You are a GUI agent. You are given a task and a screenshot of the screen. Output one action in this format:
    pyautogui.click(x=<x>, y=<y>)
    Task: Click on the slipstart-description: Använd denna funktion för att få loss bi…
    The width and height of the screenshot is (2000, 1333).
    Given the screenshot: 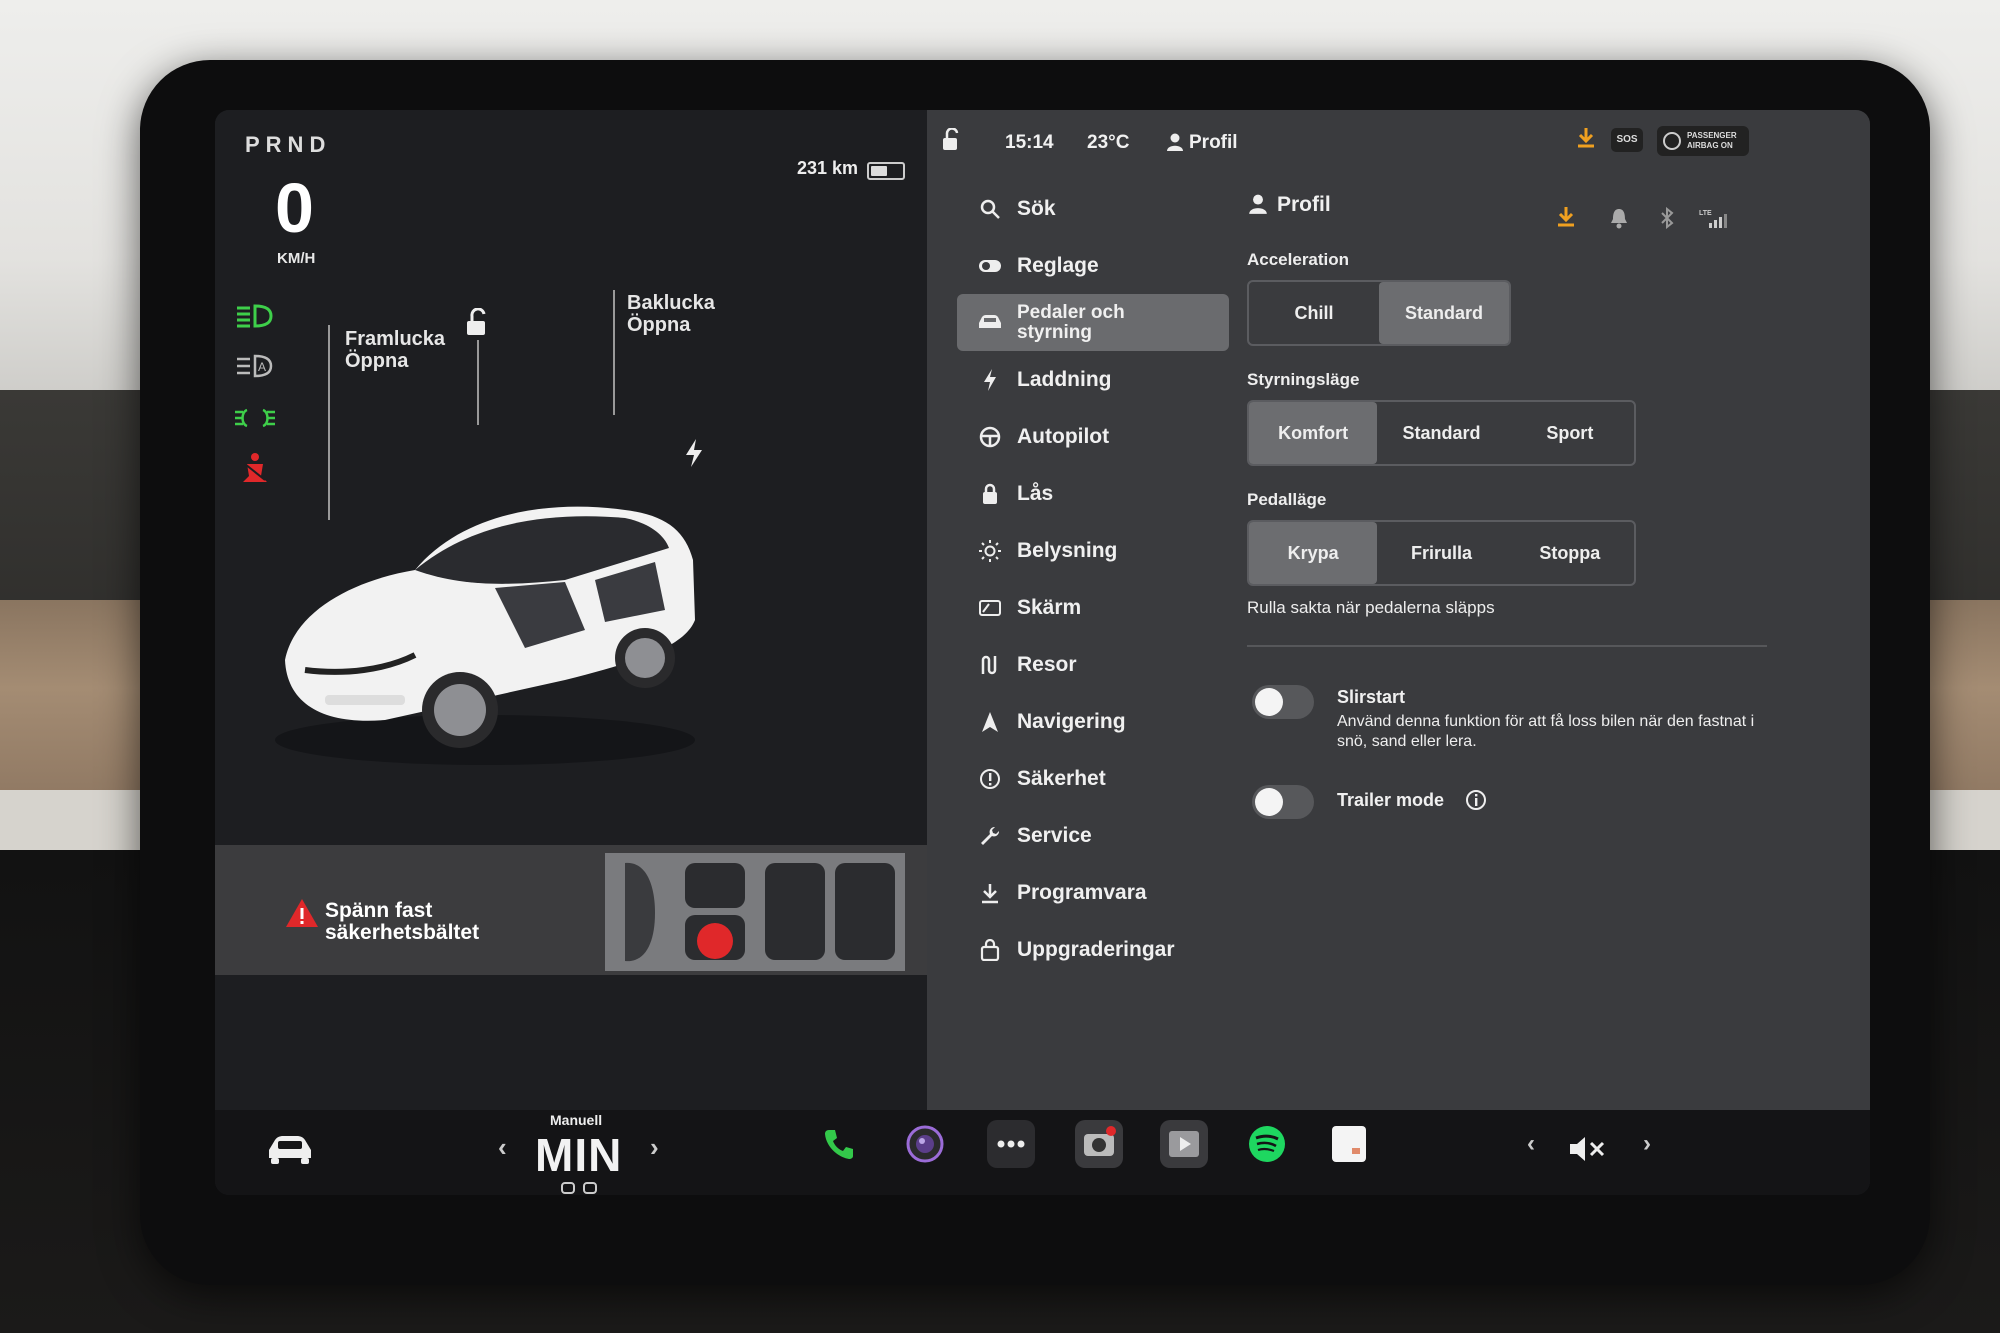 What is the action you would take?
    pyautogui.click(x=1546, y=731)
    